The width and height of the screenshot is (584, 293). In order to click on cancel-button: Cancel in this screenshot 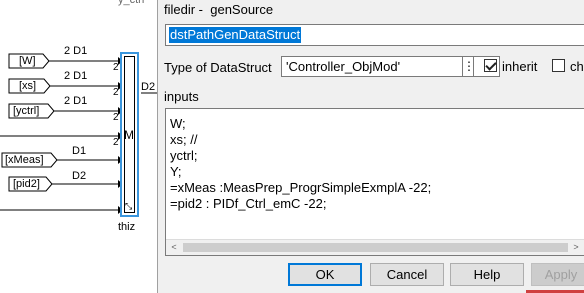, I will do `click(407, 274)`.